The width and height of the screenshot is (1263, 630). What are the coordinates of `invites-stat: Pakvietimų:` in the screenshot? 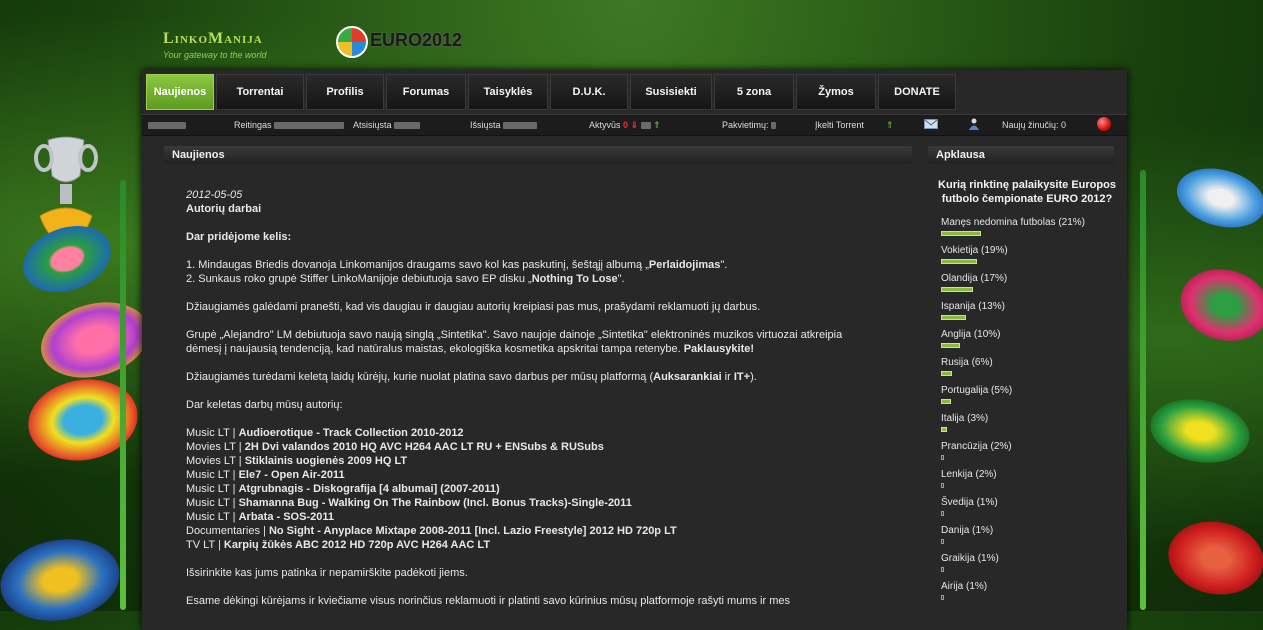 It's located at (749, 125).